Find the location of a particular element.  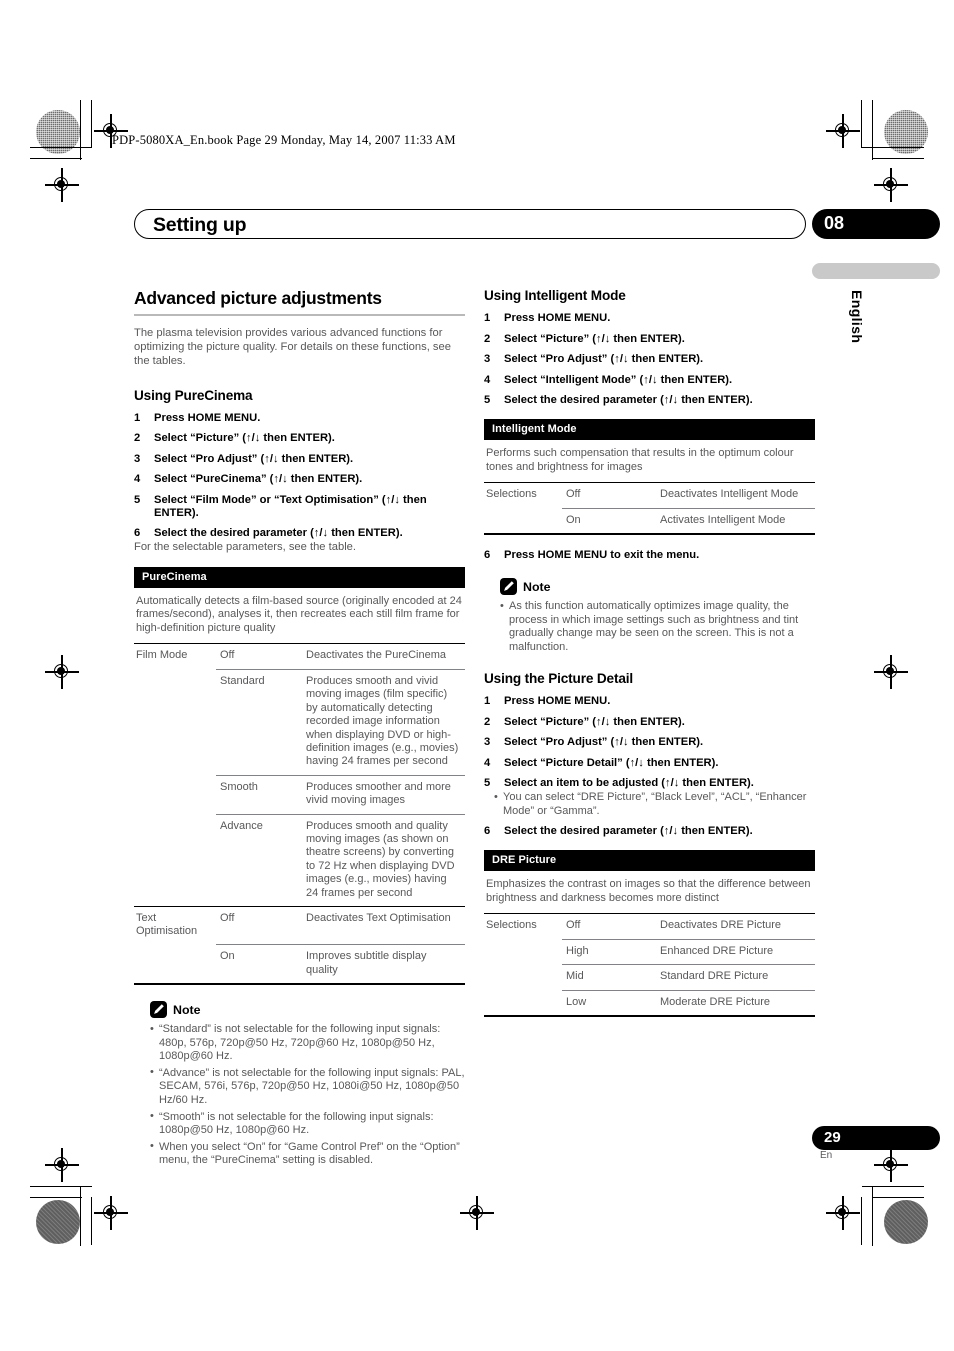

table-cell-detail: Activates Intelligent Mode is located at coordinates (735, 520).